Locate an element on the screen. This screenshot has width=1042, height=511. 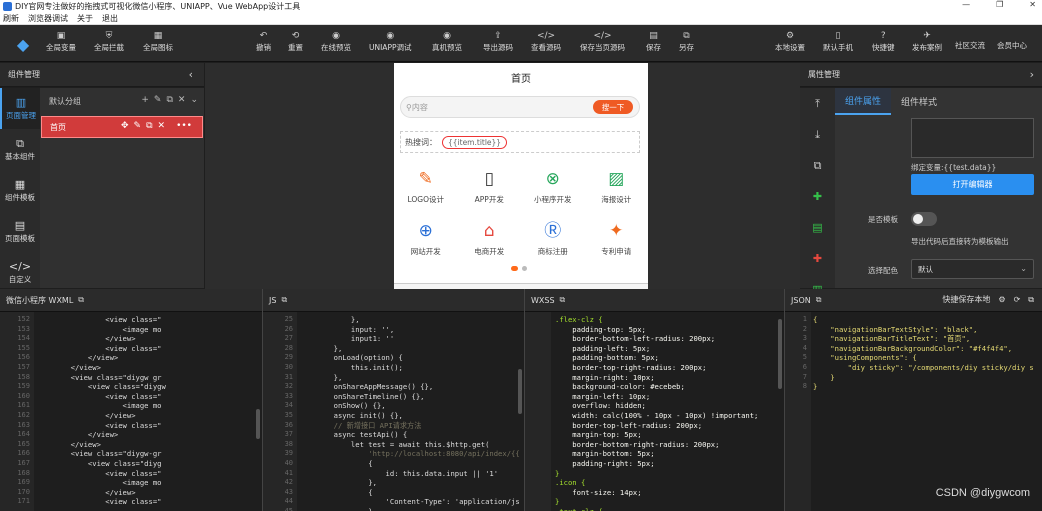
global-icon-button: ▦ 全局图标 is located at coordinates (158, 42).